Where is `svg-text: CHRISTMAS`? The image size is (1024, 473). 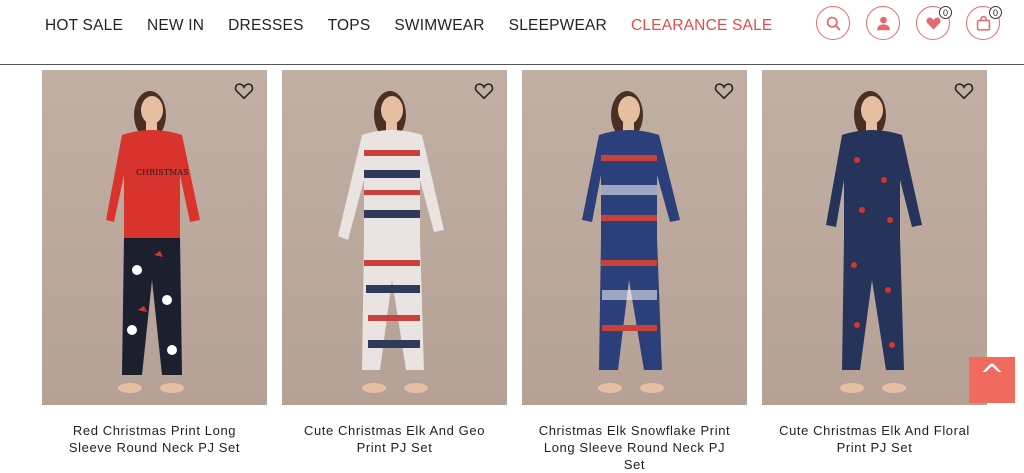
svg-text: CHRISTMAS is located at coordinates (162, 172).